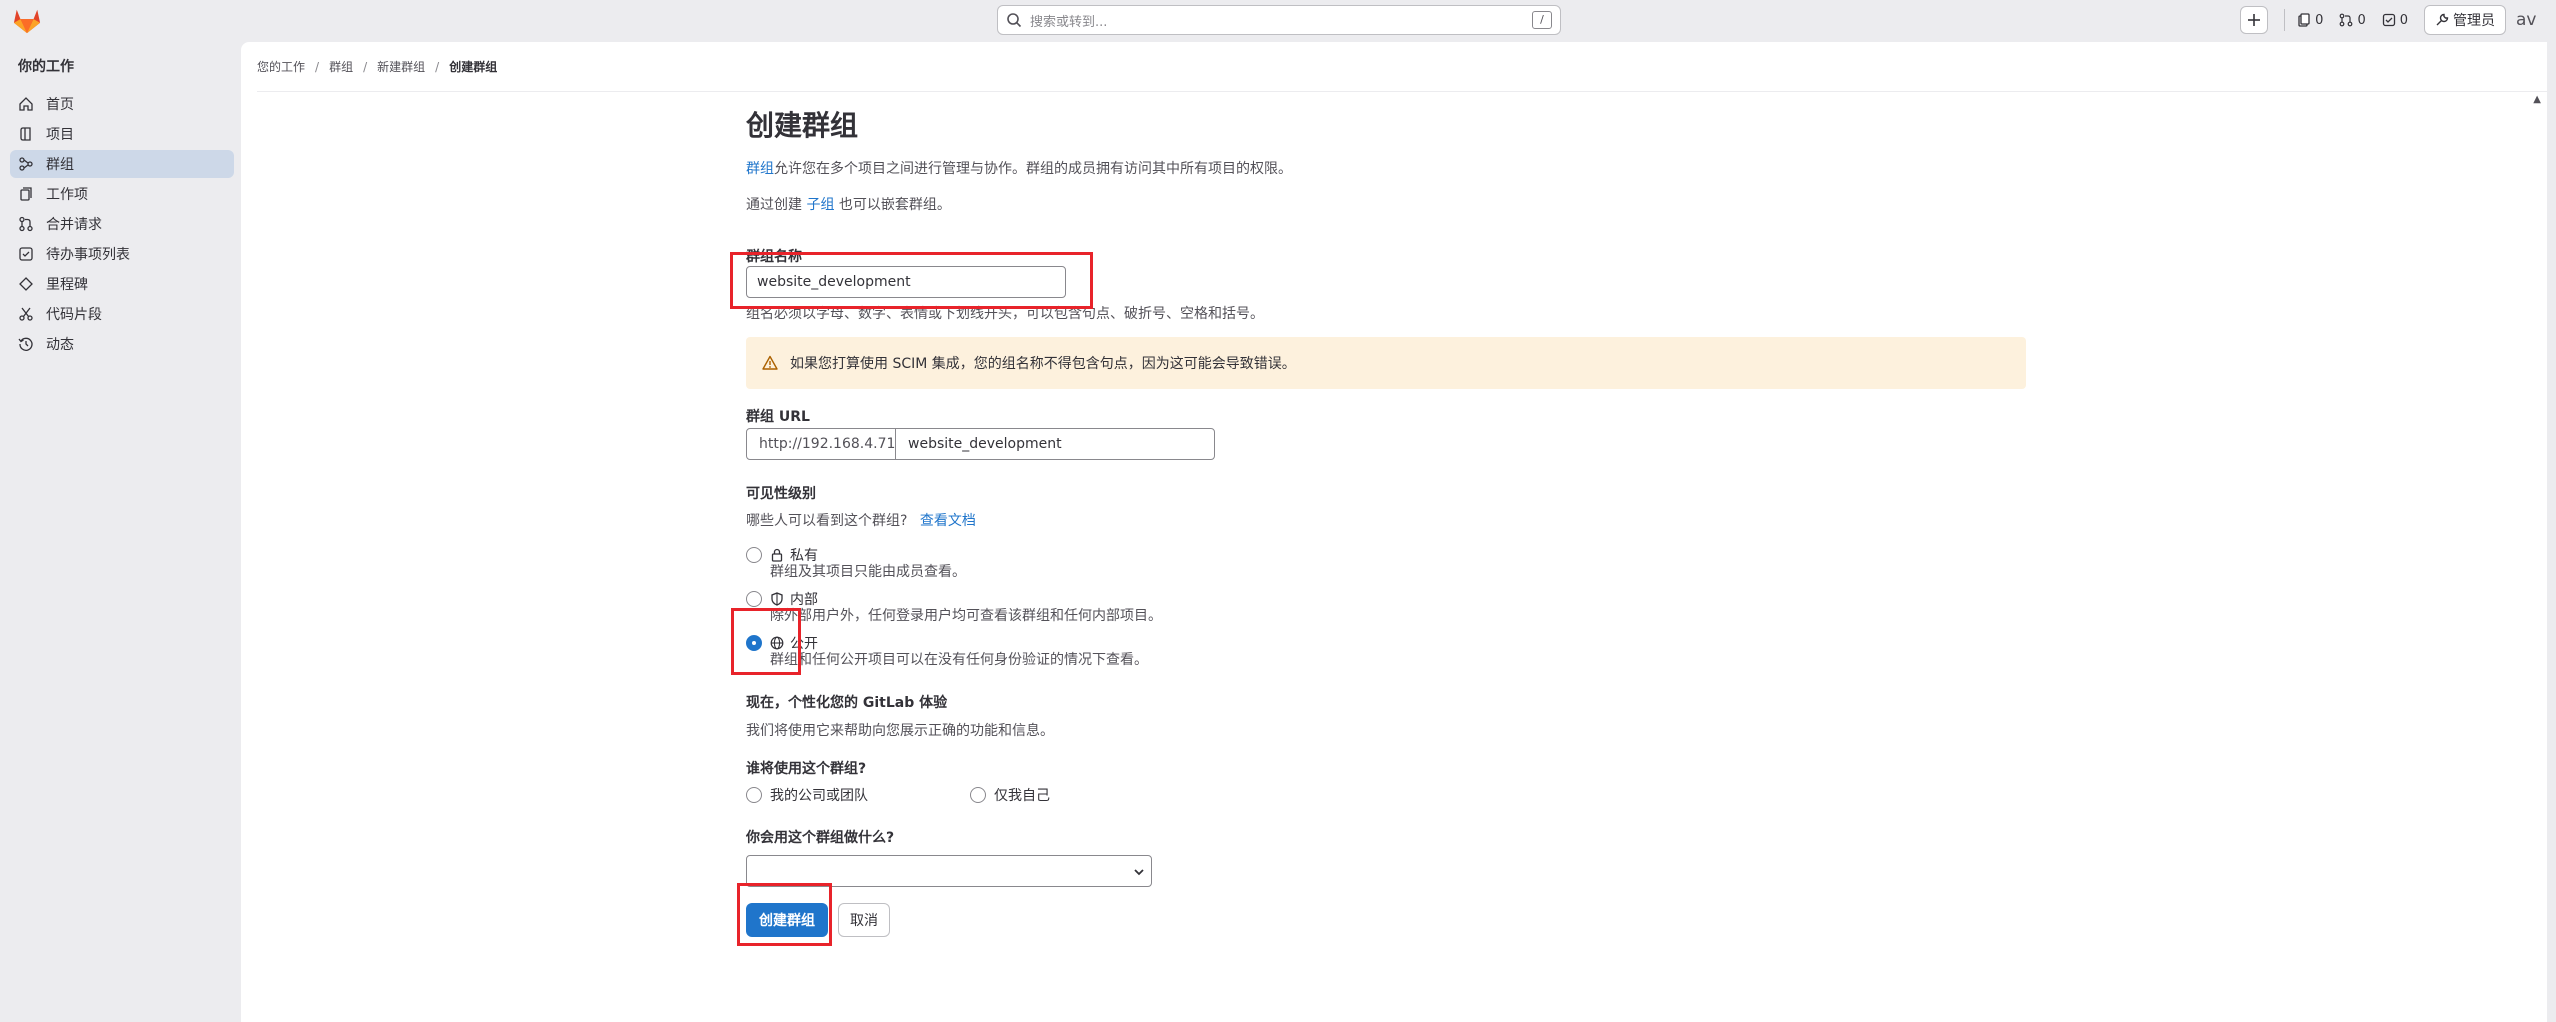 This screenshot has width=2556, height=1022. Describe the element at coordinates (2537, 99) in the screenshot. I see `scroll-up-arrow-icon: ▲` at that location.